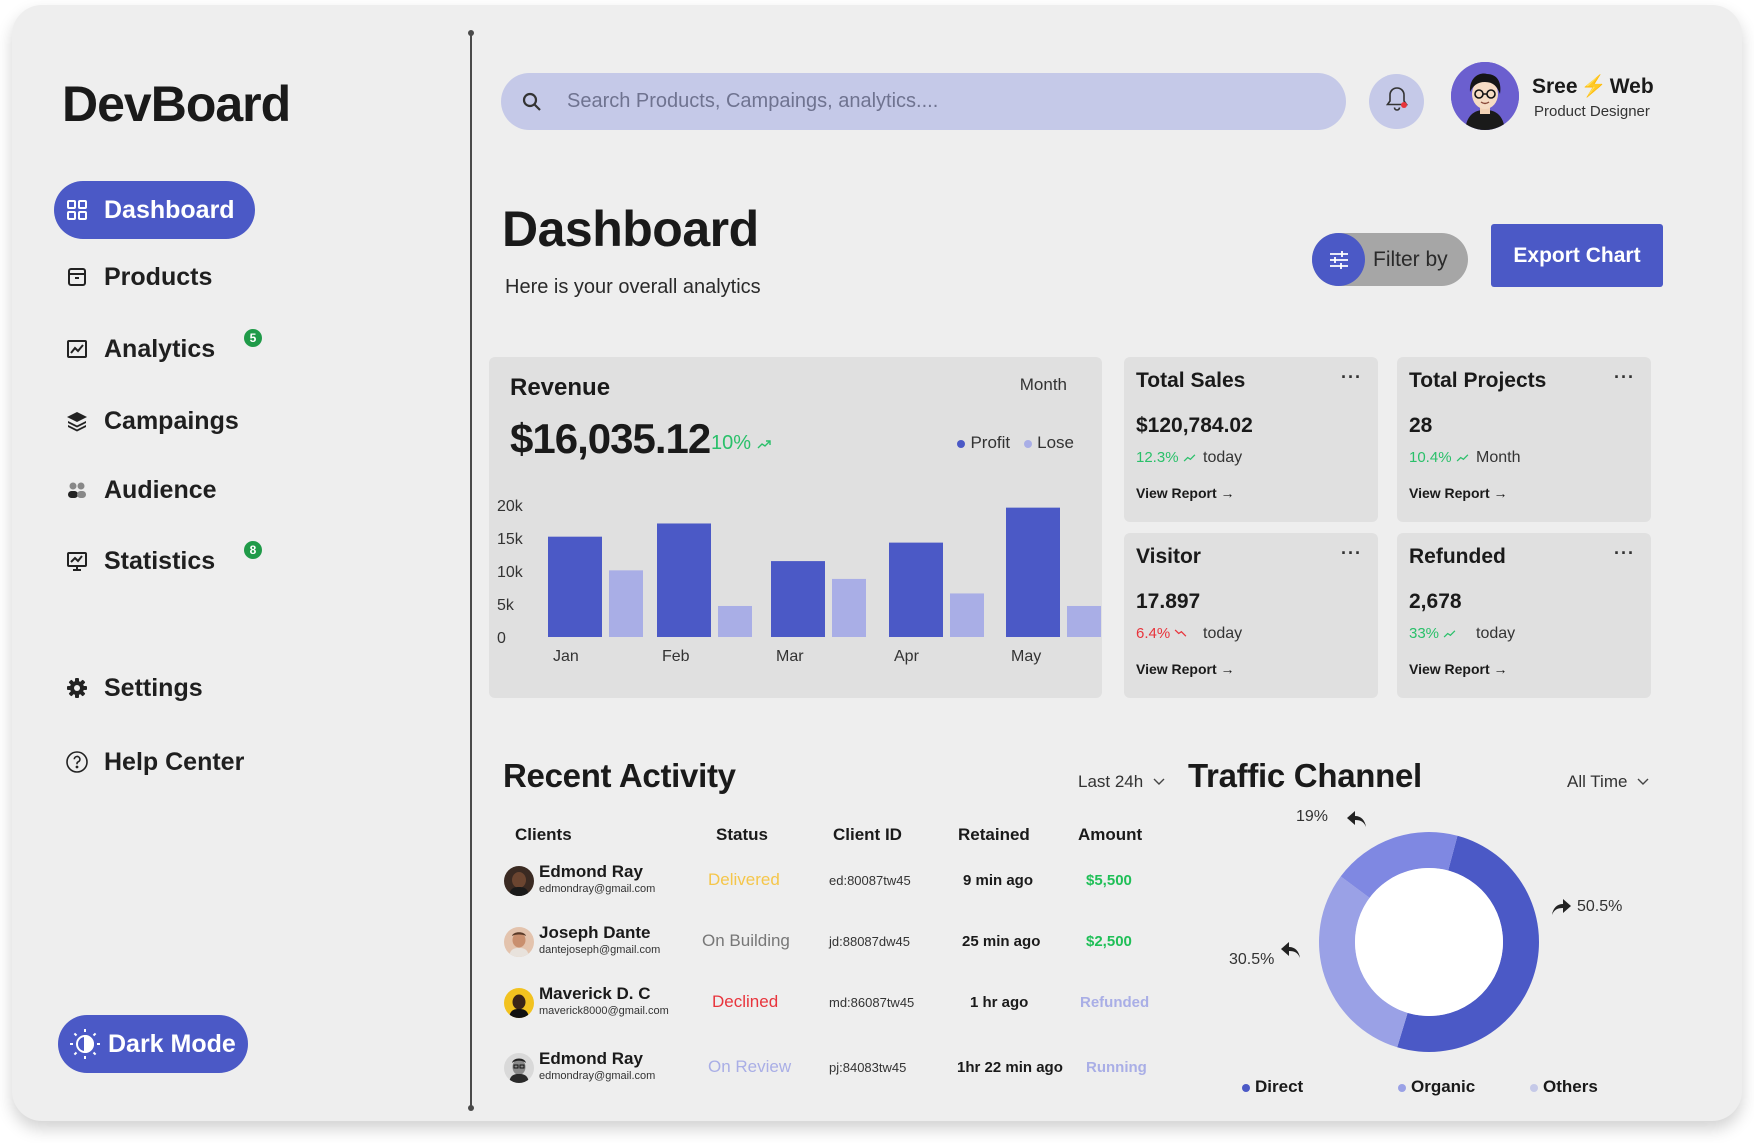 The image size is (1754, 1143). What do you see at coordinates (1457, 556) in the screenshot?
I see `stat-title: Refunded` at bounding box center [1457, 556].